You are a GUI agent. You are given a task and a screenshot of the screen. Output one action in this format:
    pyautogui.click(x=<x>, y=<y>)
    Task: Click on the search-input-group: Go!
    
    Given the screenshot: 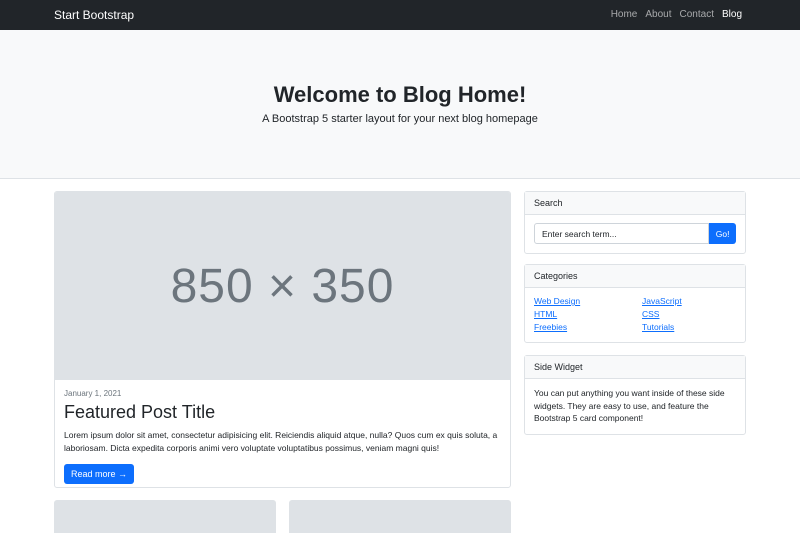 What is the action you would take?
    pyautogui.click(x=635, y=233)
    